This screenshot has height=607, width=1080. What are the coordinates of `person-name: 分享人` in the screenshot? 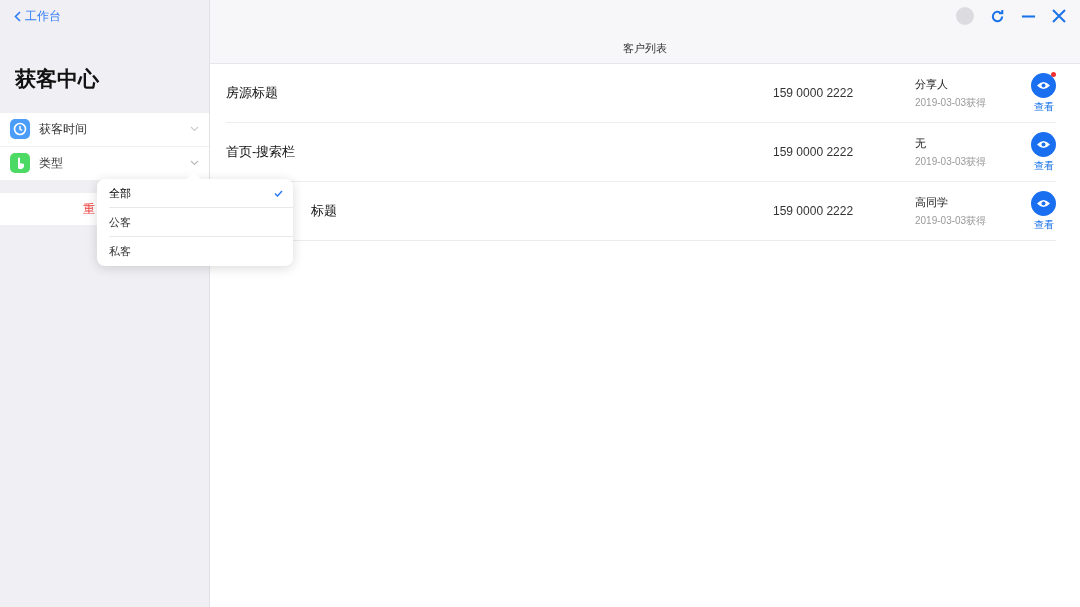 It's located at (932, 84).